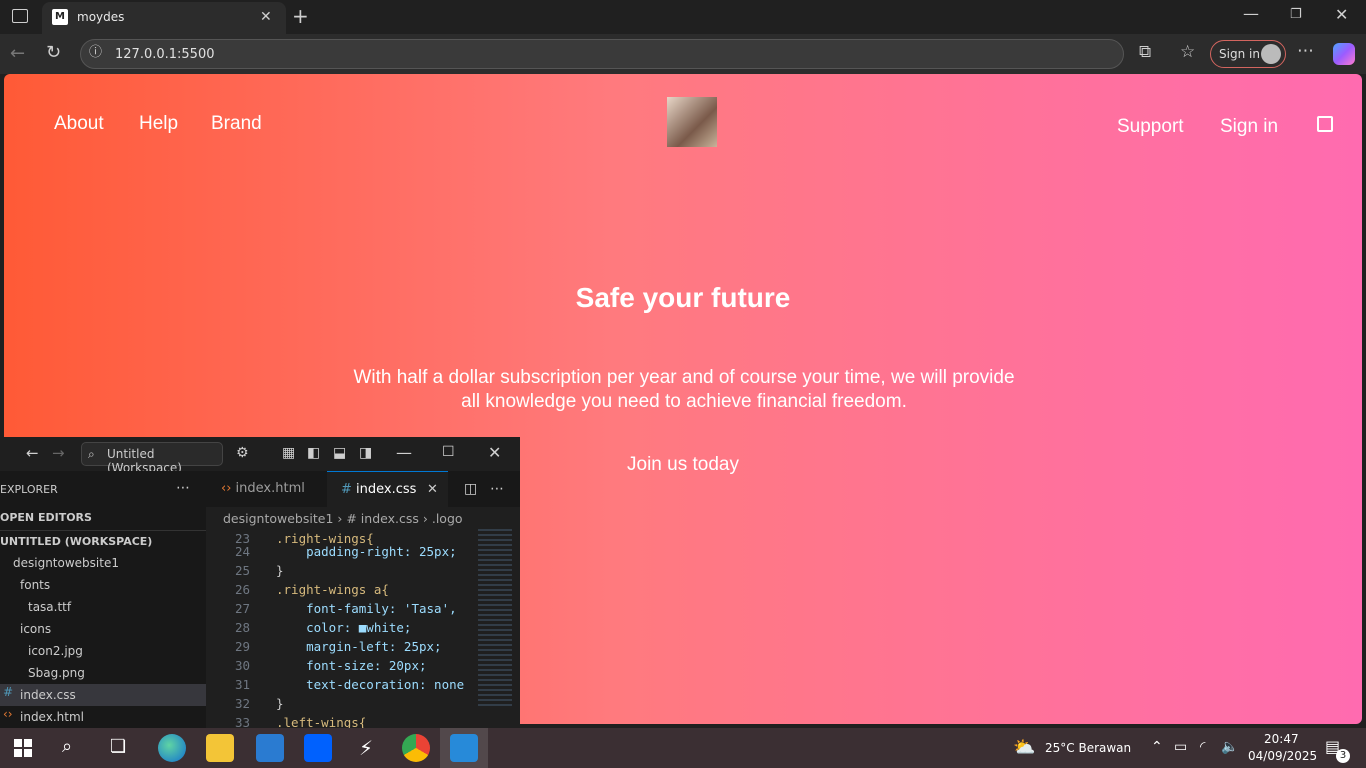  I want to click on site-info-icon: ⓘ, so click(95, 52).